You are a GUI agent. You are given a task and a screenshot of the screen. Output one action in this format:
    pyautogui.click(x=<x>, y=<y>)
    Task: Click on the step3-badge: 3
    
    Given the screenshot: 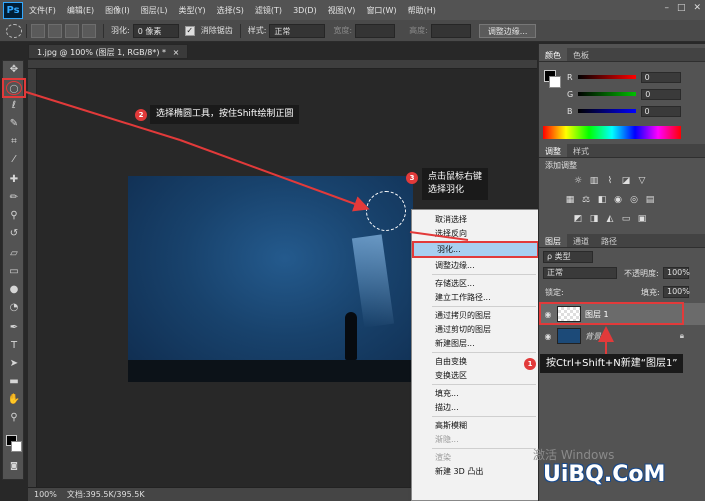 What is the action you would take?
    pyautogui.click(x=412, y=178)
    